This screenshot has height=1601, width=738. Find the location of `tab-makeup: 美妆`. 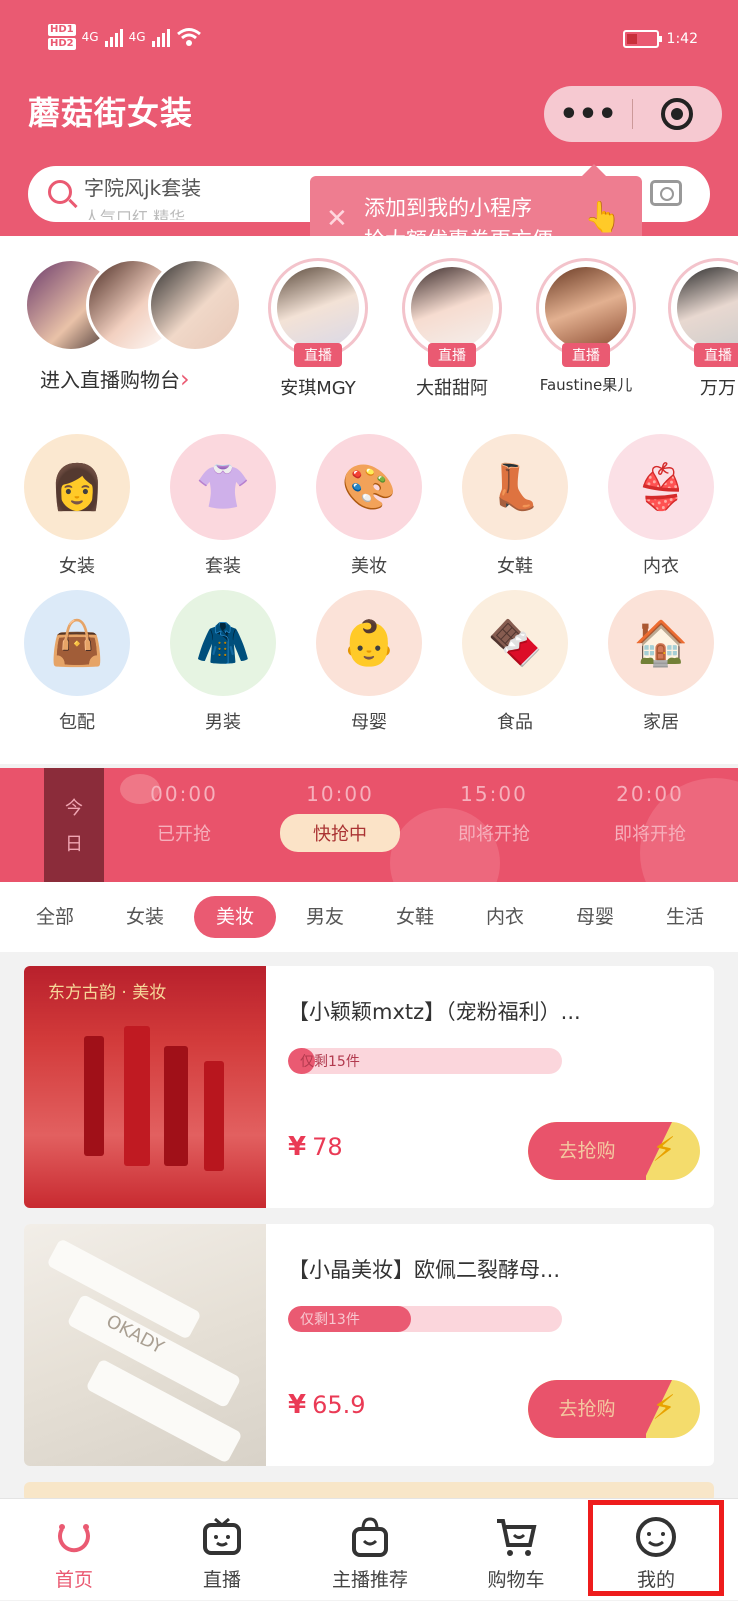

tab-makeup: 美妆 is located at coordinates (235, 917).